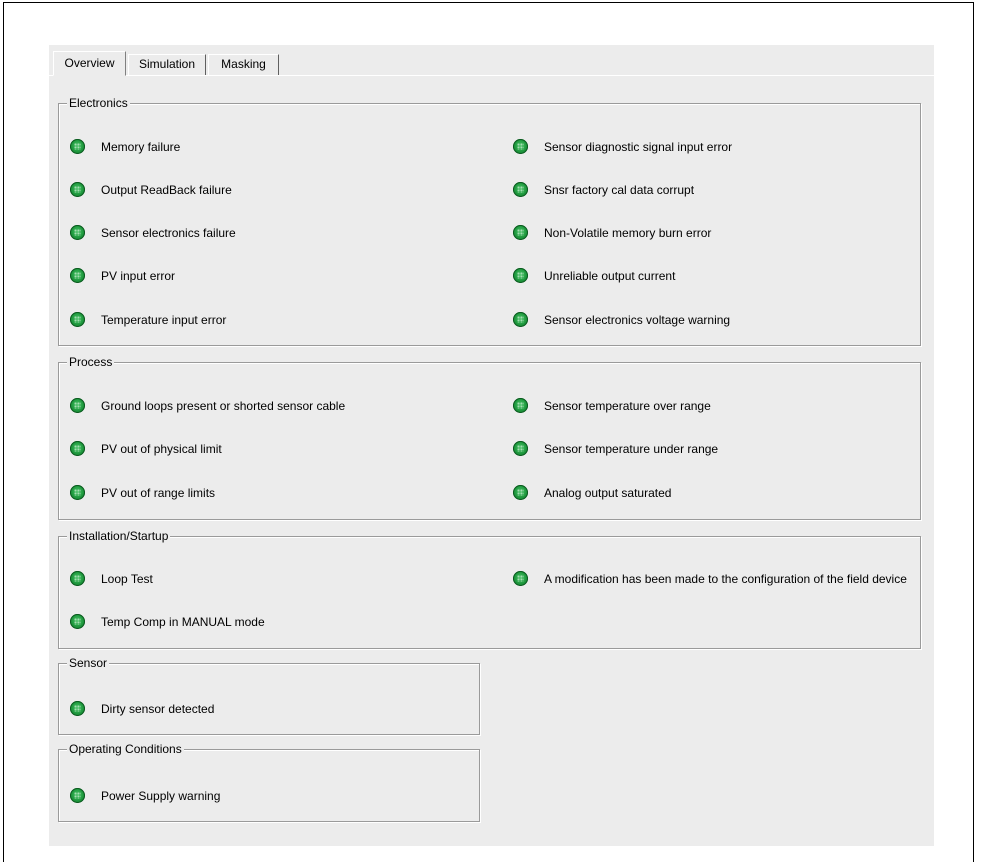 The width and height of the screenshot is (982, 862). Describe the element at coordinates (631, 449) in the screenshot. I see `status-label: Sensor temperature under range` at that location.